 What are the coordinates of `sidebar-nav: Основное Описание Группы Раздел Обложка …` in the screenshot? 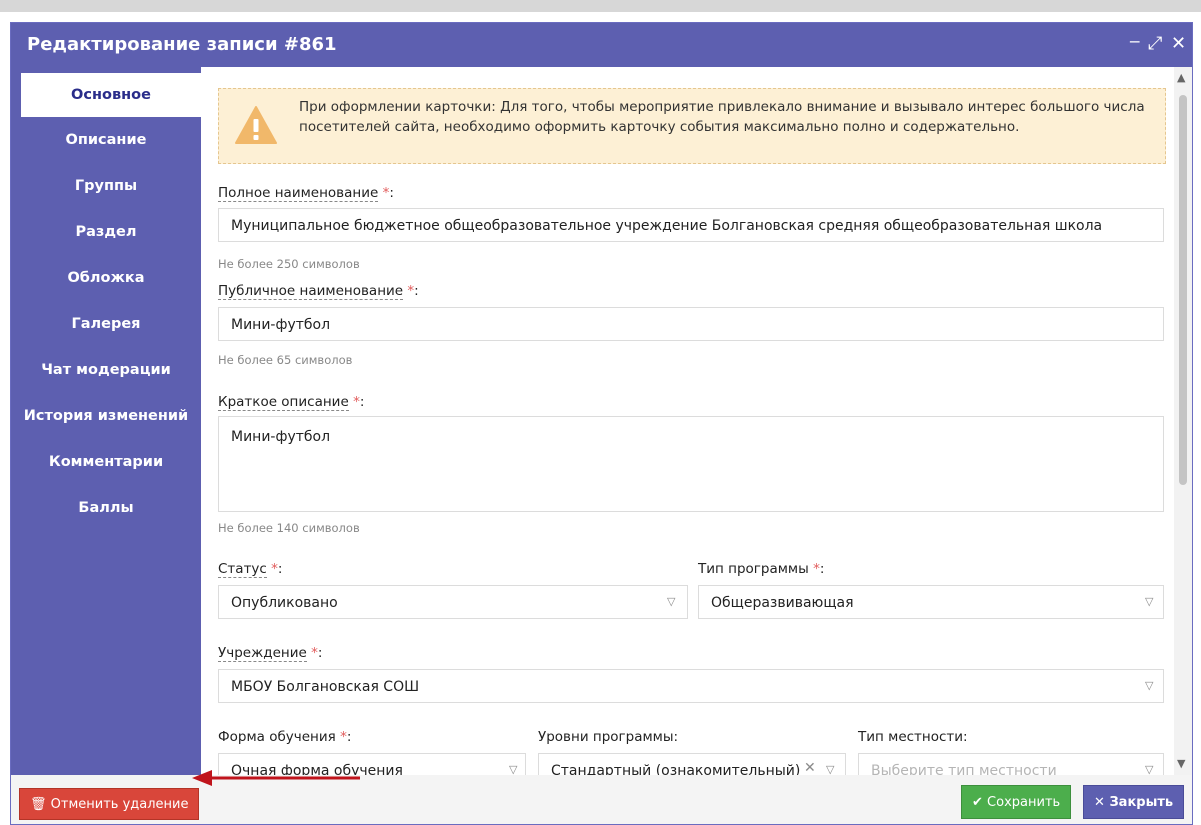 It's located at (106, 421).